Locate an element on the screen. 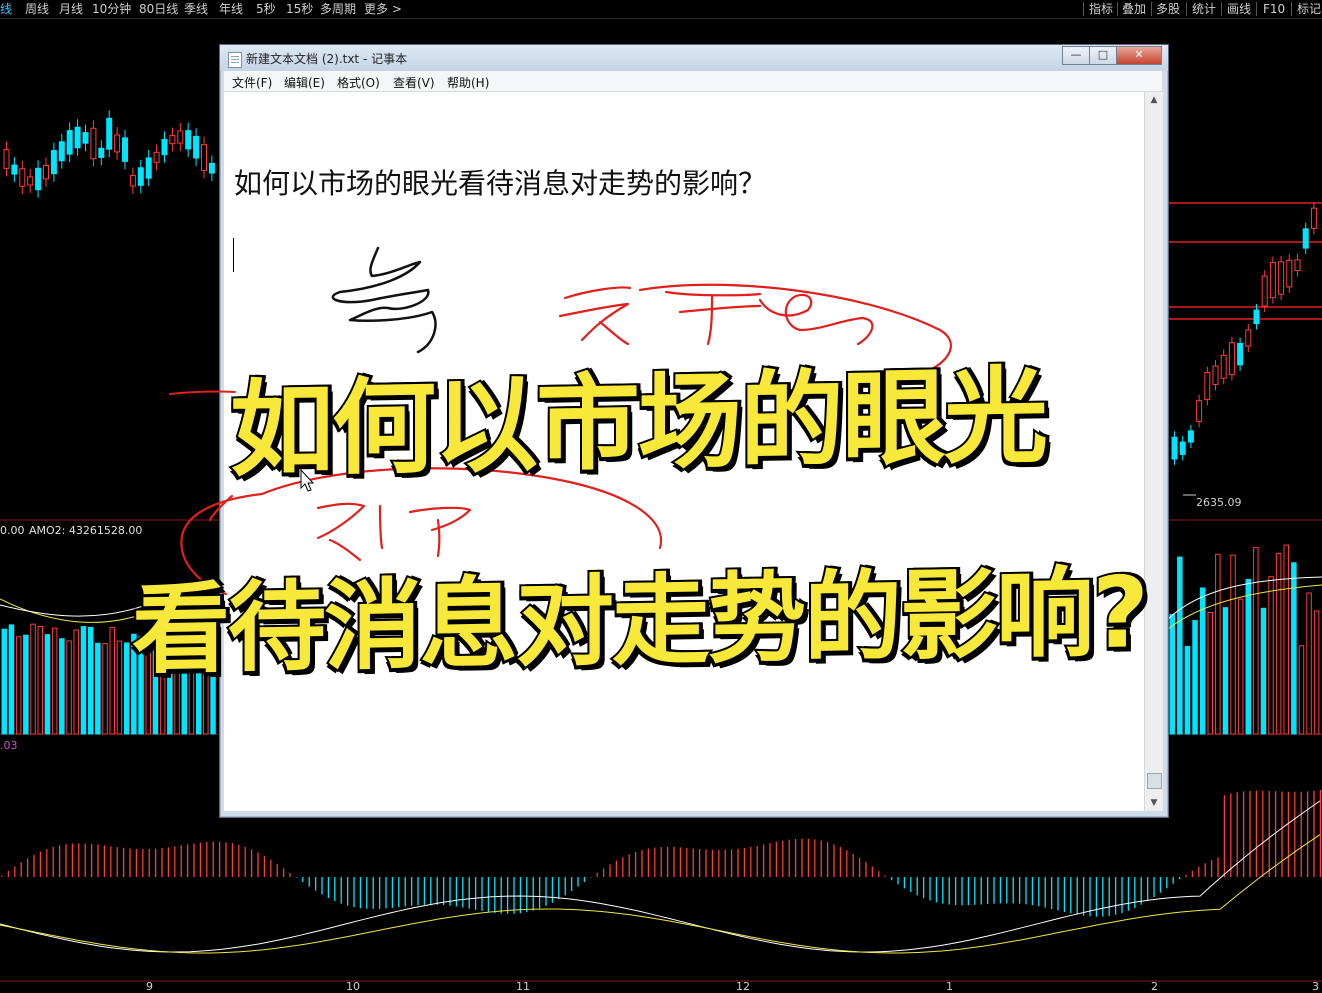  menu-edit: 编辑(E) is located at coordinates (304, 82).